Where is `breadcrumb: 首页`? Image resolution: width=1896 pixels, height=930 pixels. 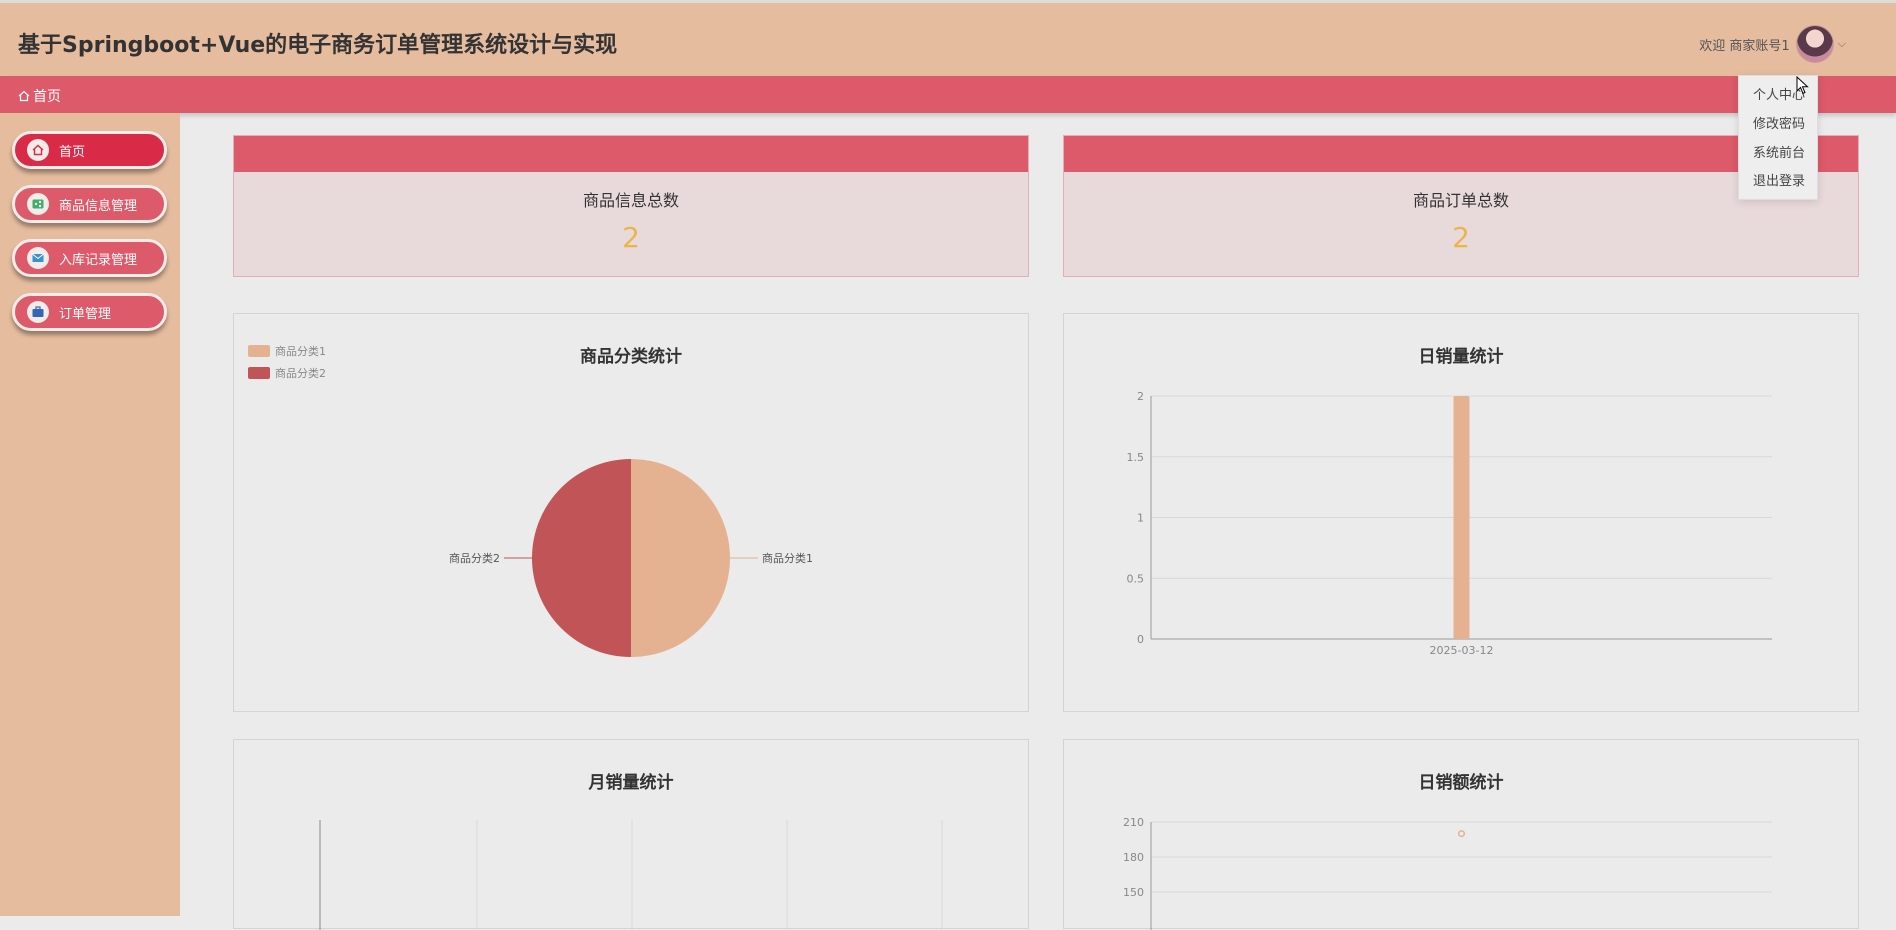
breadcrumb: 首页 is located at coordinates (39, 96).